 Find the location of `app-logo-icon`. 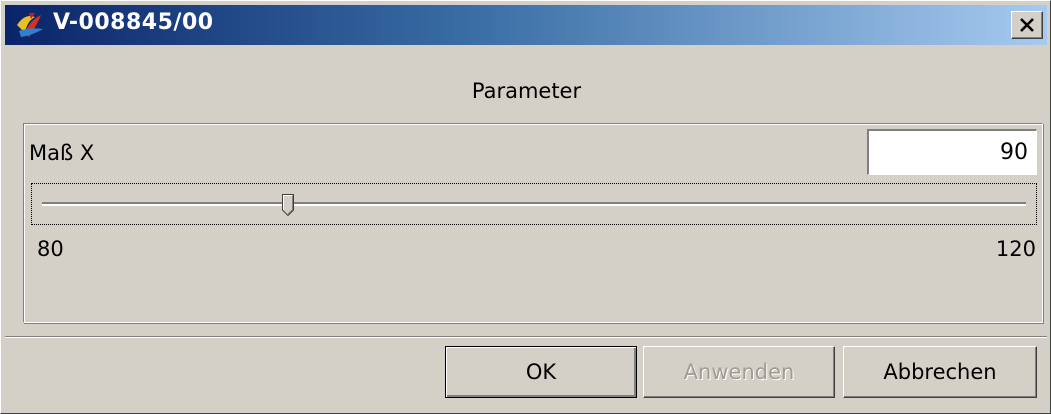

app-logo-icon is located at coordinates (31, 25).